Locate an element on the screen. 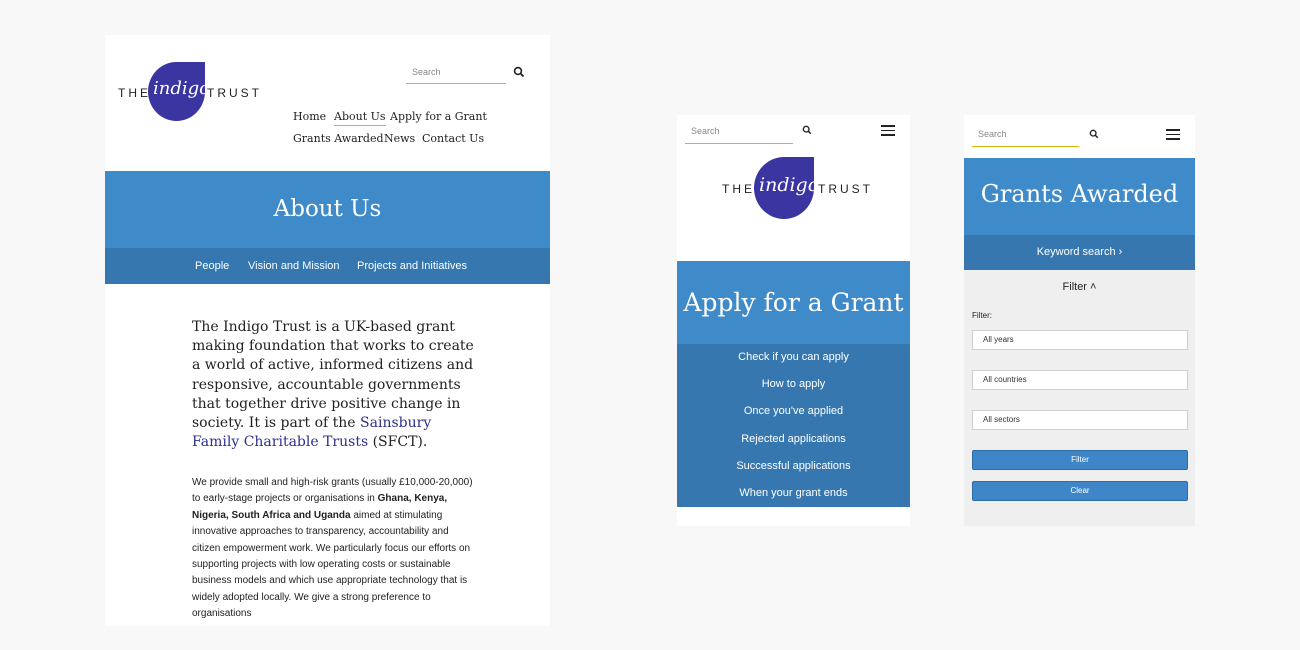 The width and height of the screenshot is (1300, 650). link-rejected: Rejected applications is located at coordinates (793, 439).